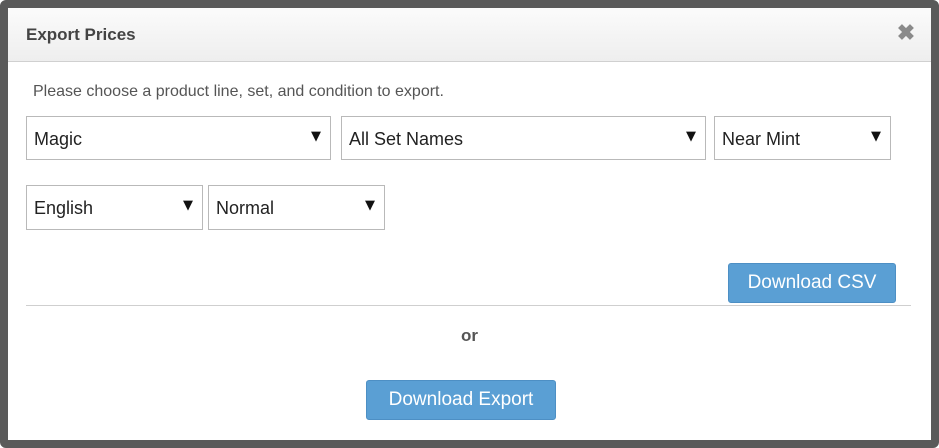 Image resolution: width=939 pixels, height=448 pixels. I want to click on set-name-select: All Set Names ▼, so click(523, 138).